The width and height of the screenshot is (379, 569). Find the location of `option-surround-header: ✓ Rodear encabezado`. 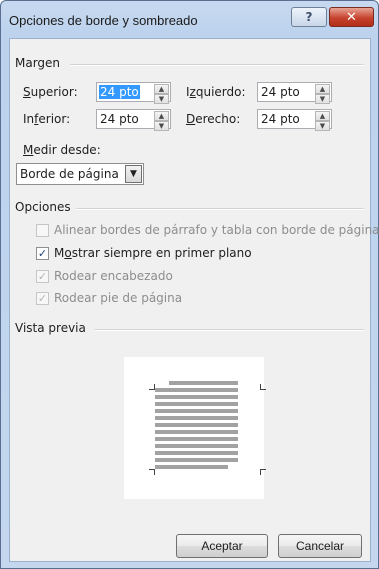

option-surround-header: ✓ Rodear encabezado is located at coordinates (104, 276).